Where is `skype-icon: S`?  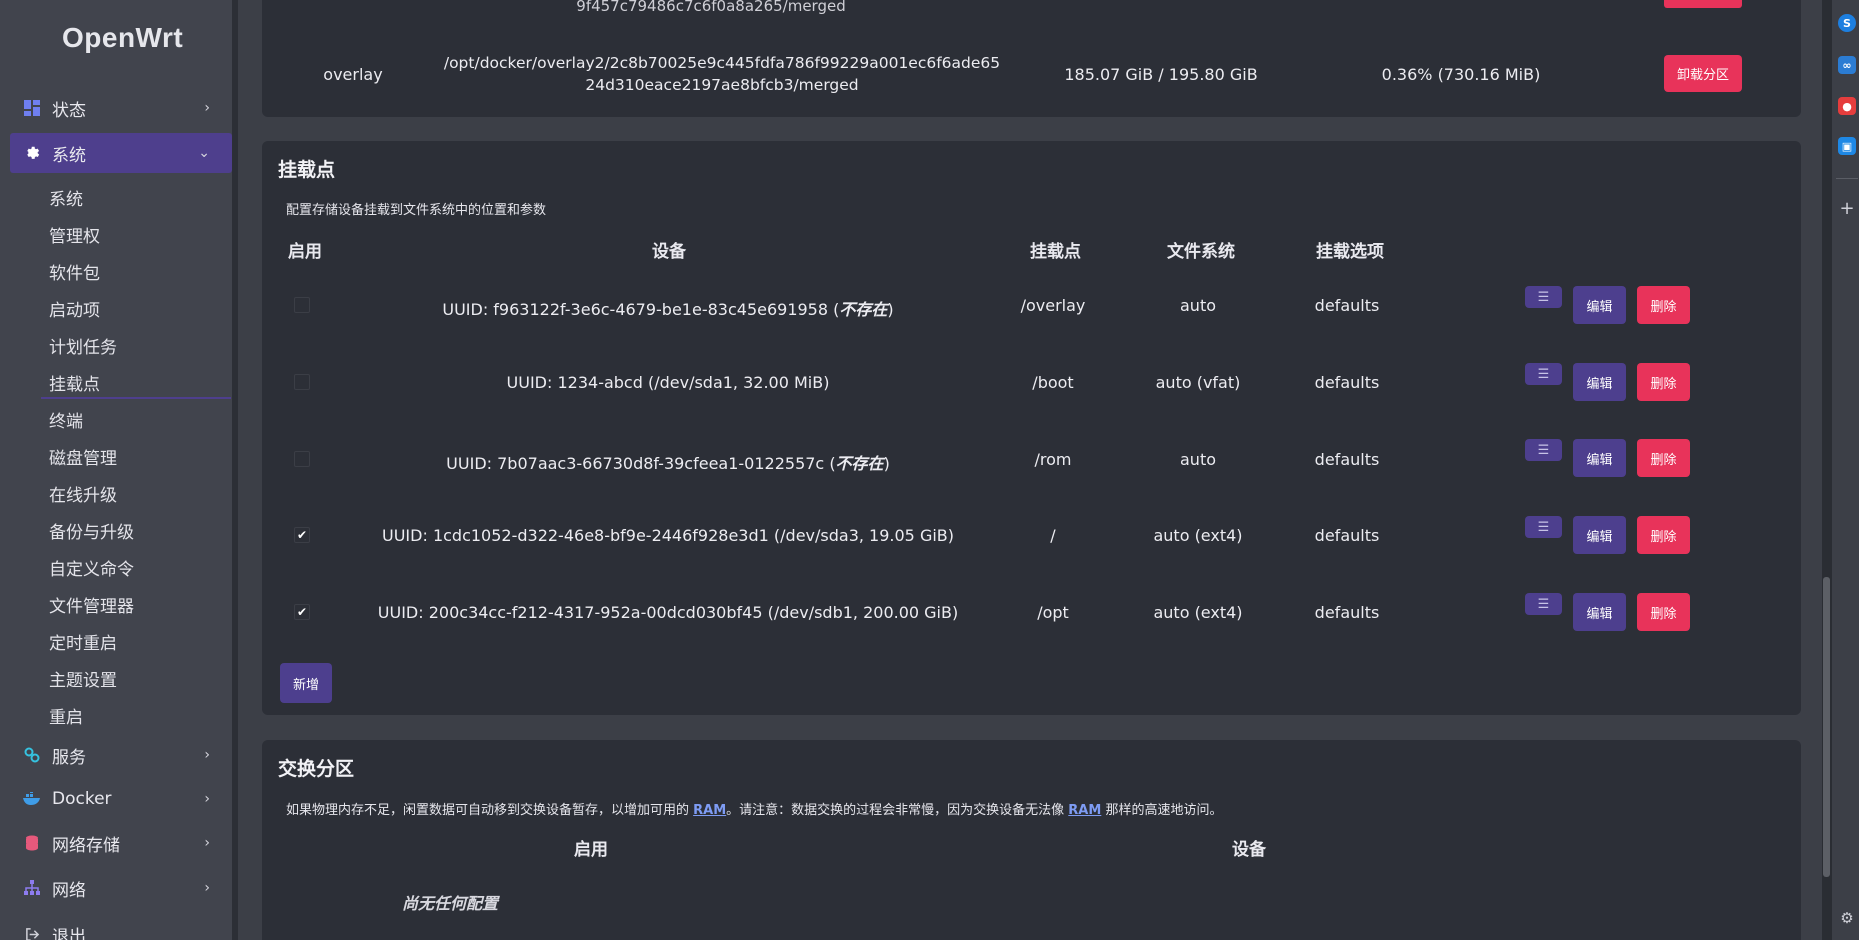
skype-icon: S is located at coordinates (1847, 23).